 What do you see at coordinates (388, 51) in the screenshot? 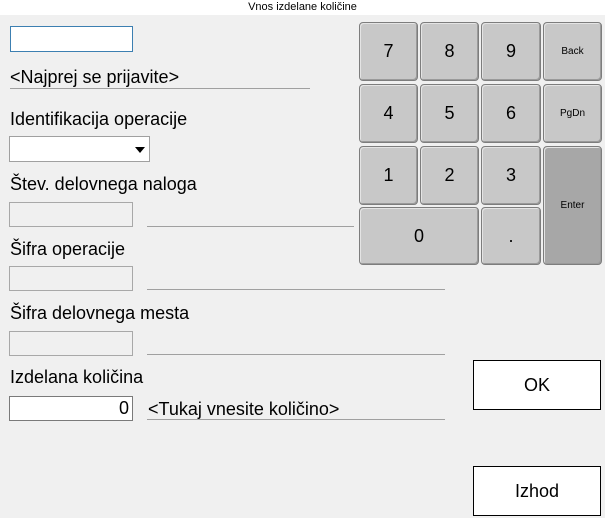
I see `key-7: 7` at bounding box center [388, 51].